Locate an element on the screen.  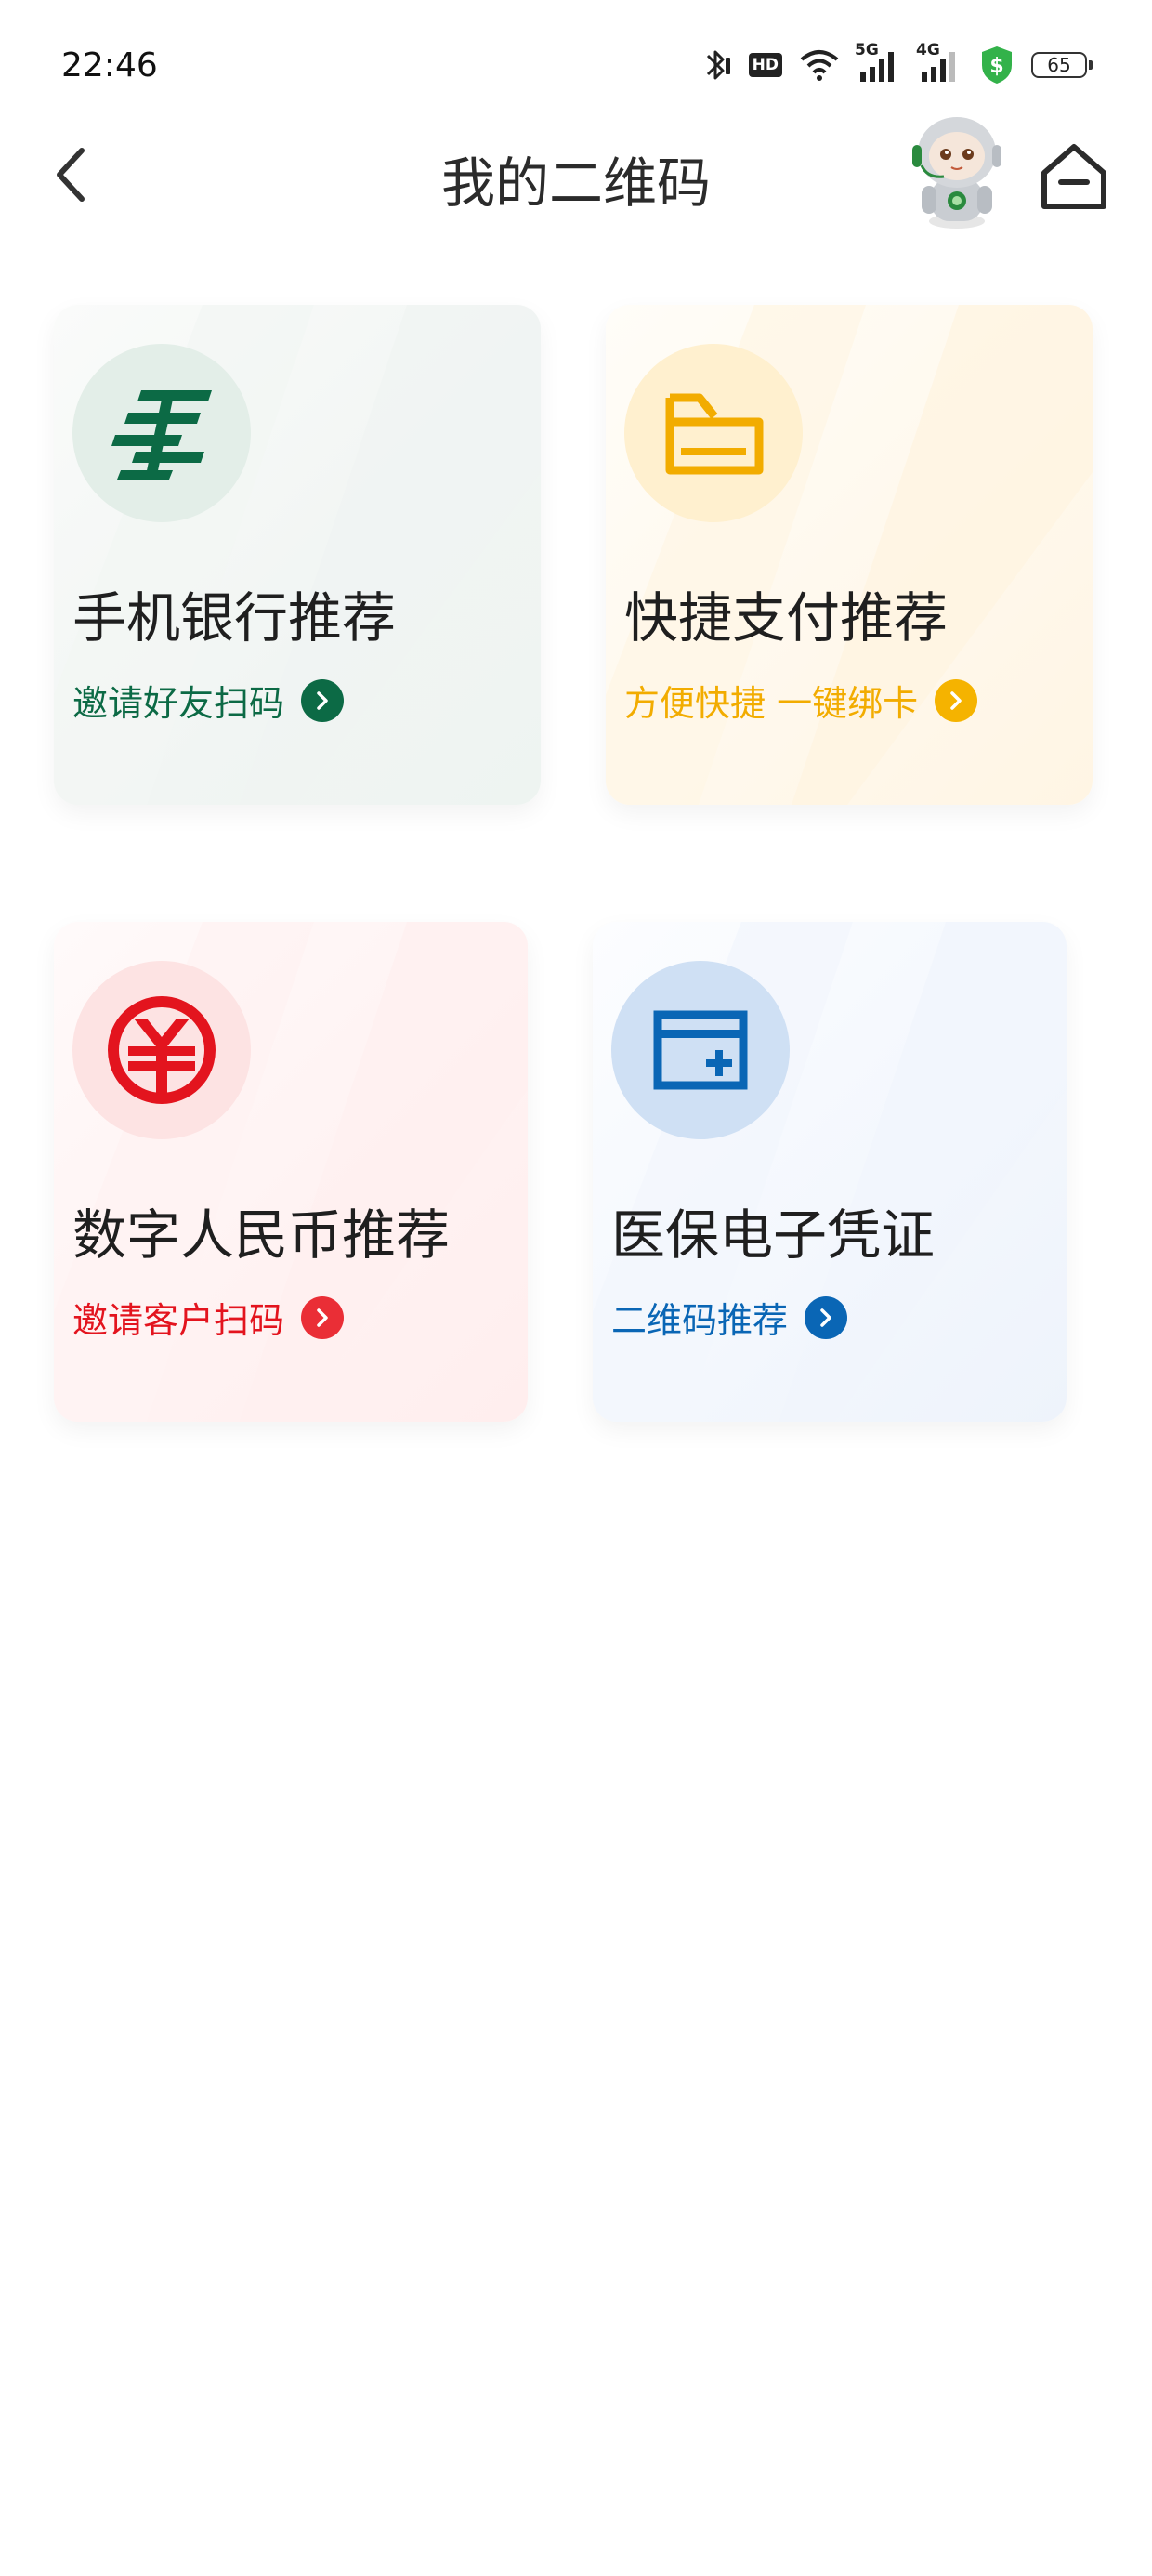
robot-mascot is located at coordinates (957, 172).